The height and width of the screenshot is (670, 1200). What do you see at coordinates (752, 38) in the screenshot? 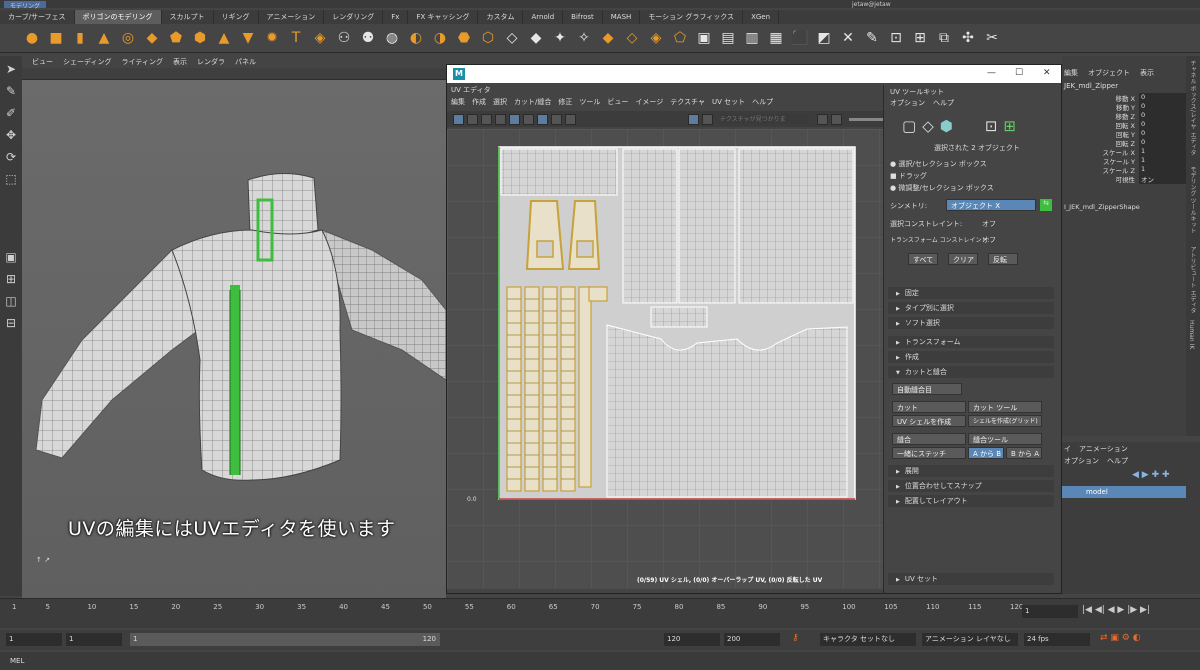
I see `spherical-map-icon: ▥` at bounding box center [752, 38].